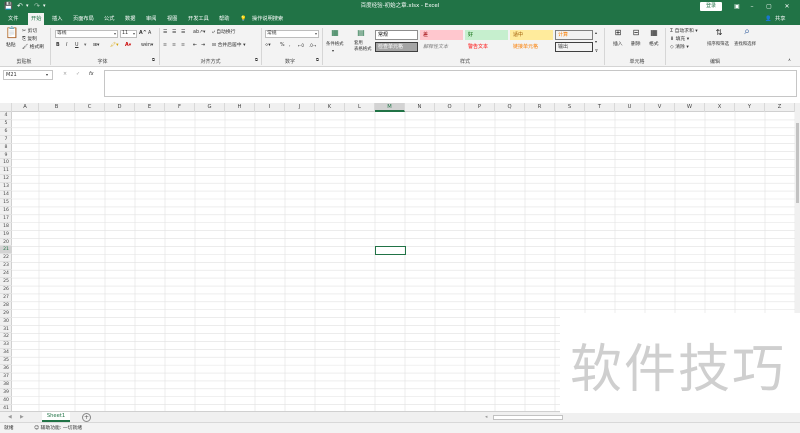 This screenshot has height=433, width=800. What do you see at coordinates (720, 107) in the screenshot?
I see `column-header-x: X` at bounding box center [720, 107].